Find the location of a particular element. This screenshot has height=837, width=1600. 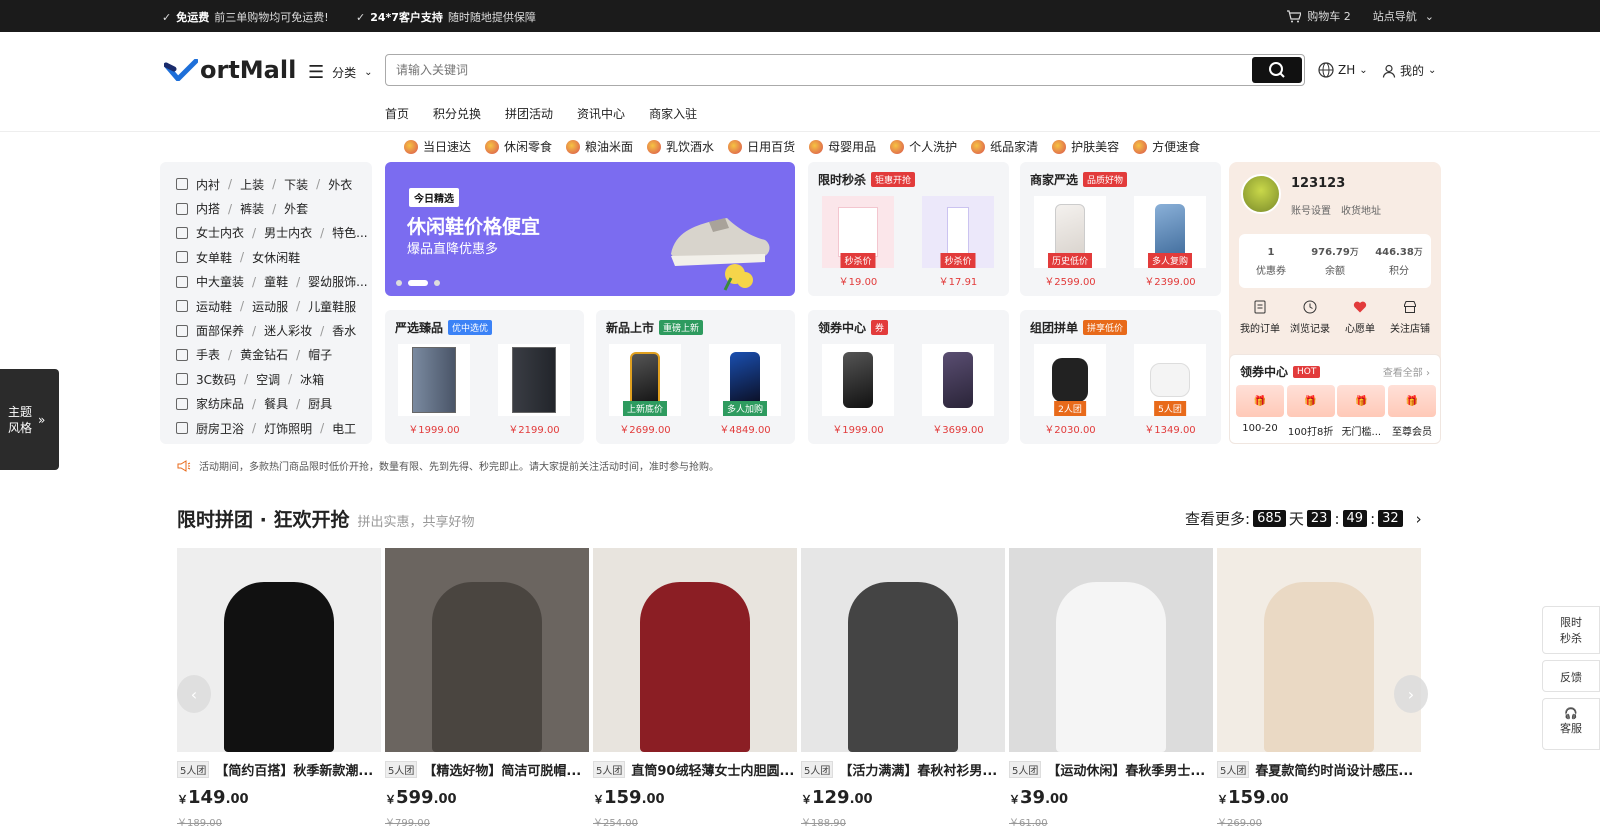

category-menu-link: 3C数码 is located at coordinates (216, 379).